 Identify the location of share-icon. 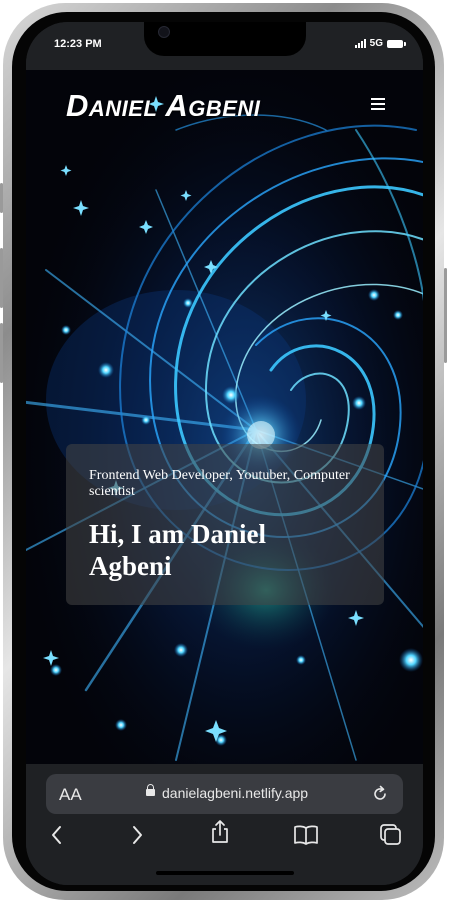
(220, 832).